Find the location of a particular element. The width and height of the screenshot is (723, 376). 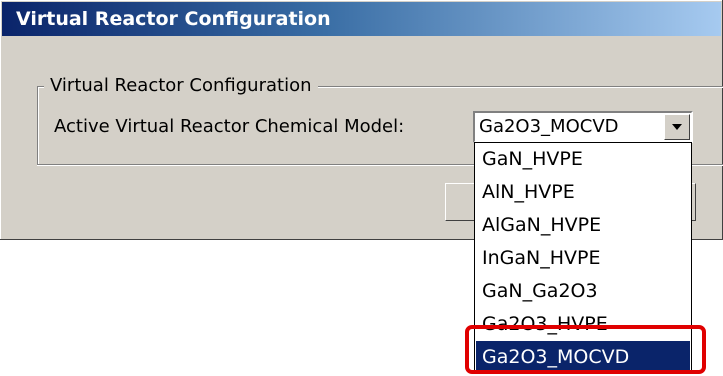

chemical-model-combobox: Ga2O3_MOCVD is located at coordinates (583, 127).